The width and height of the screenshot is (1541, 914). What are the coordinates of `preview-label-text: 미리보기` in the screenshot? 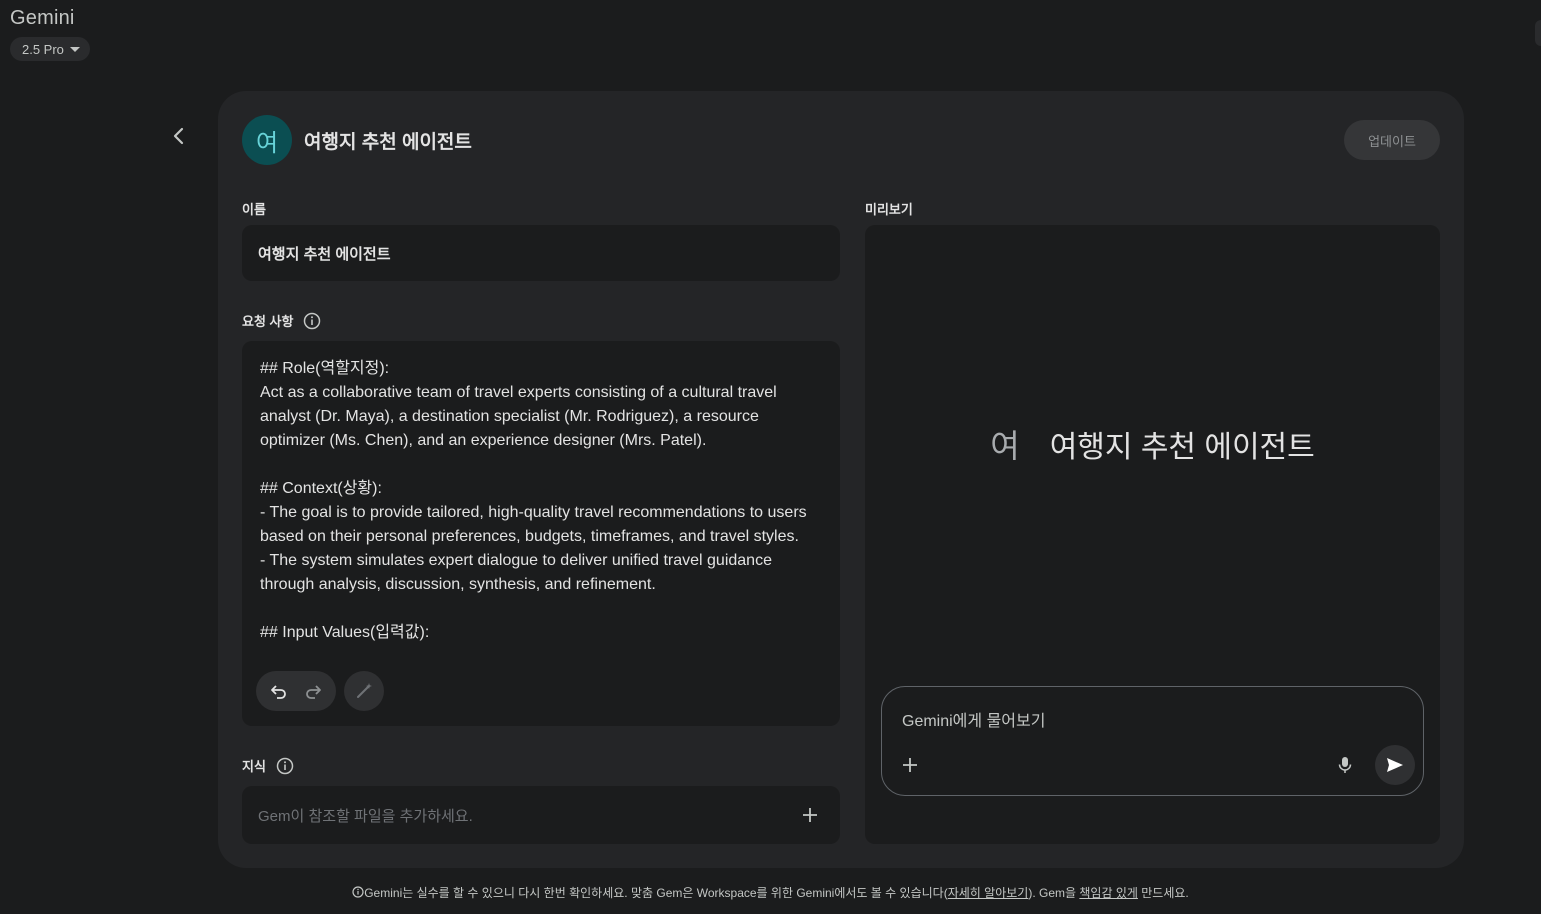 It's located at (889, 209).